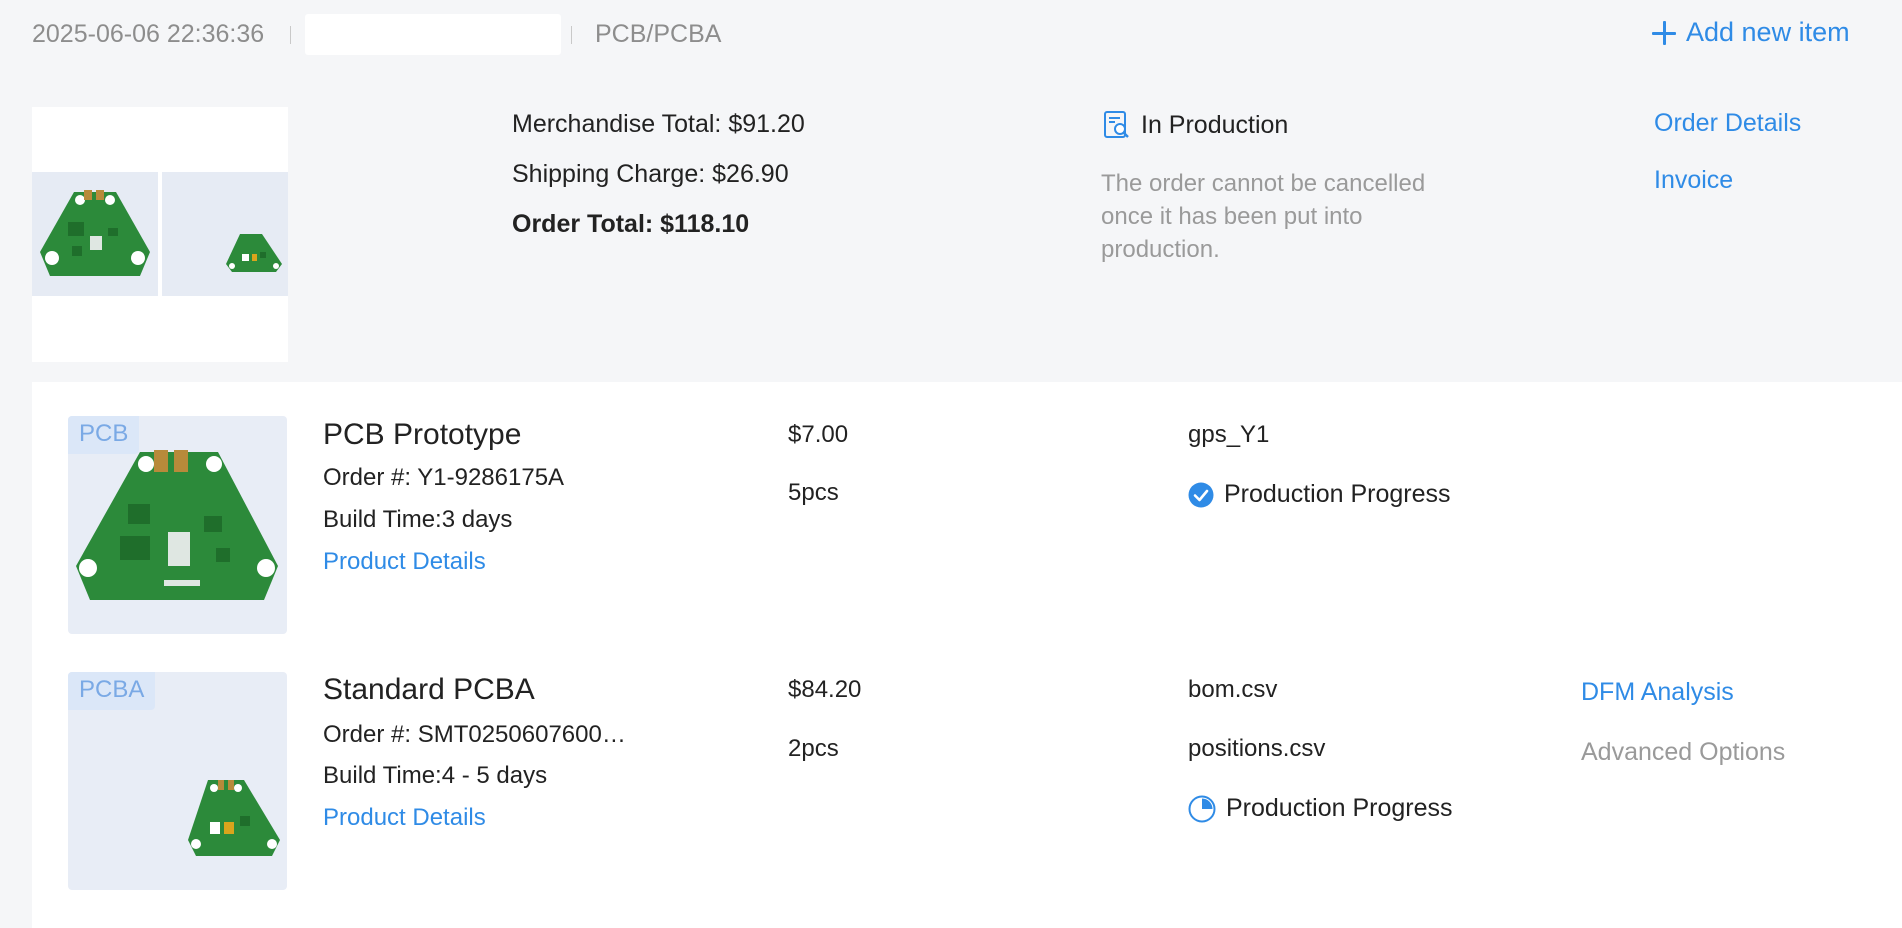  I want to click on merchandise-total: Merchandise Total: $91.20, so click(658, 124).